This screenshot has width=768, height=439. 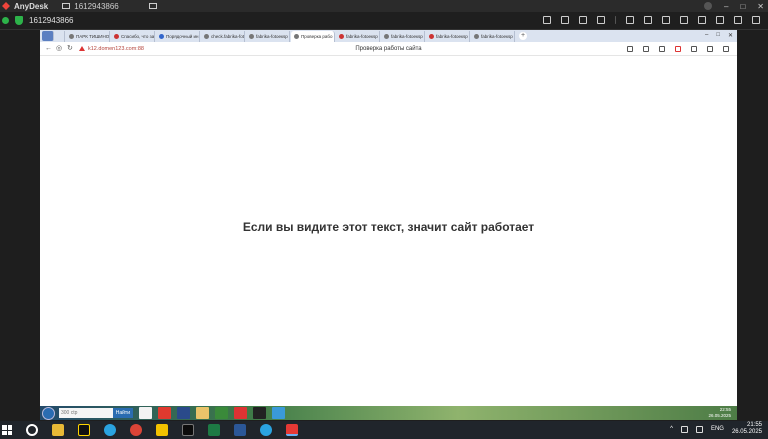 What do you see at coordinates (718, 35) in the screenshot?
I see `browser-maximize-button: □` at bounding box center [718, 35].